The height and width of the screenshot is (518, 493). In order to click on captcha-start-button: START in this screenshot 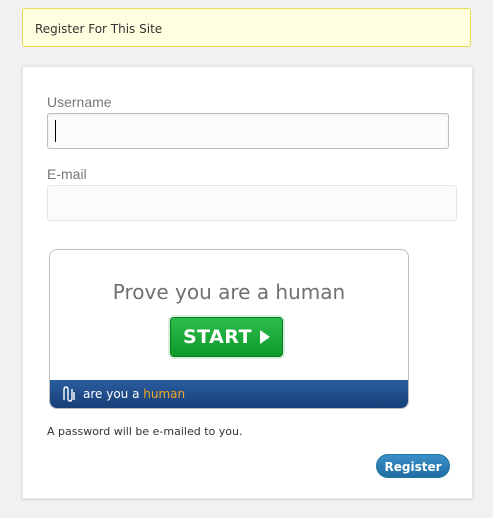, I will do `click(226, 337)`.